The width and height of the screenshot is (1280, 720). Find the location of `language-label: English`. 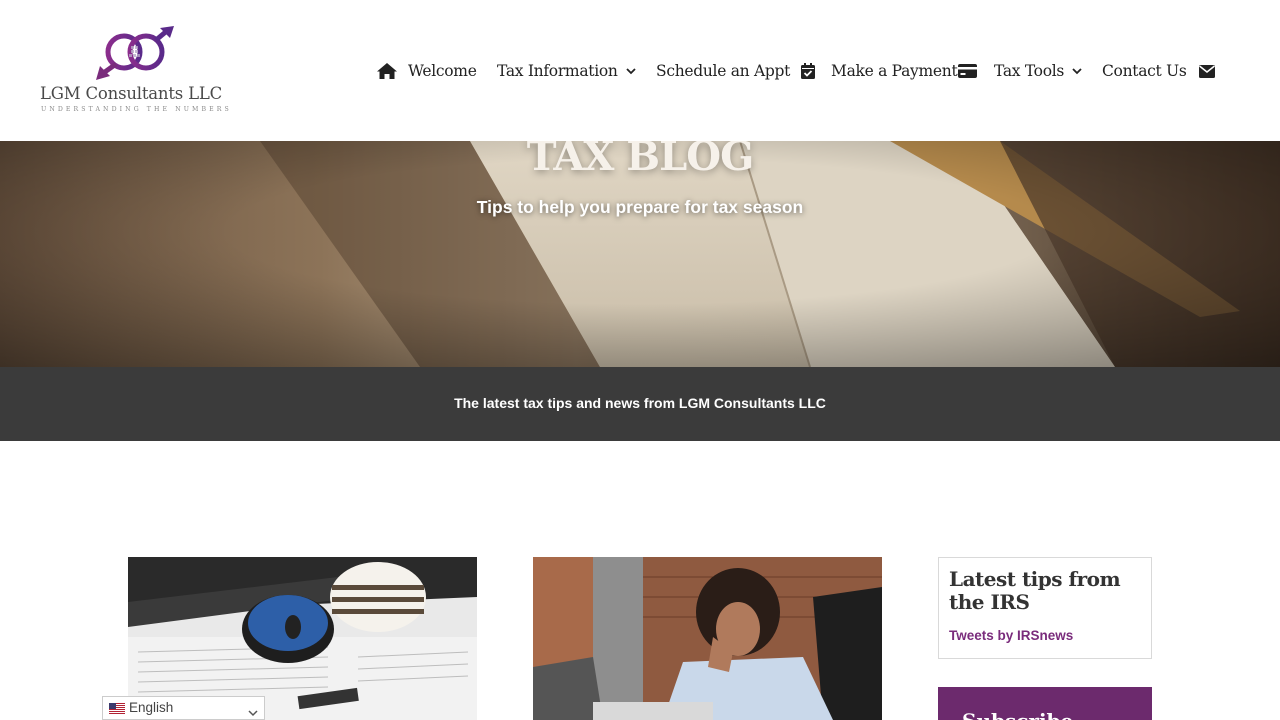

language-label: English is located at coordinates (151, 707).